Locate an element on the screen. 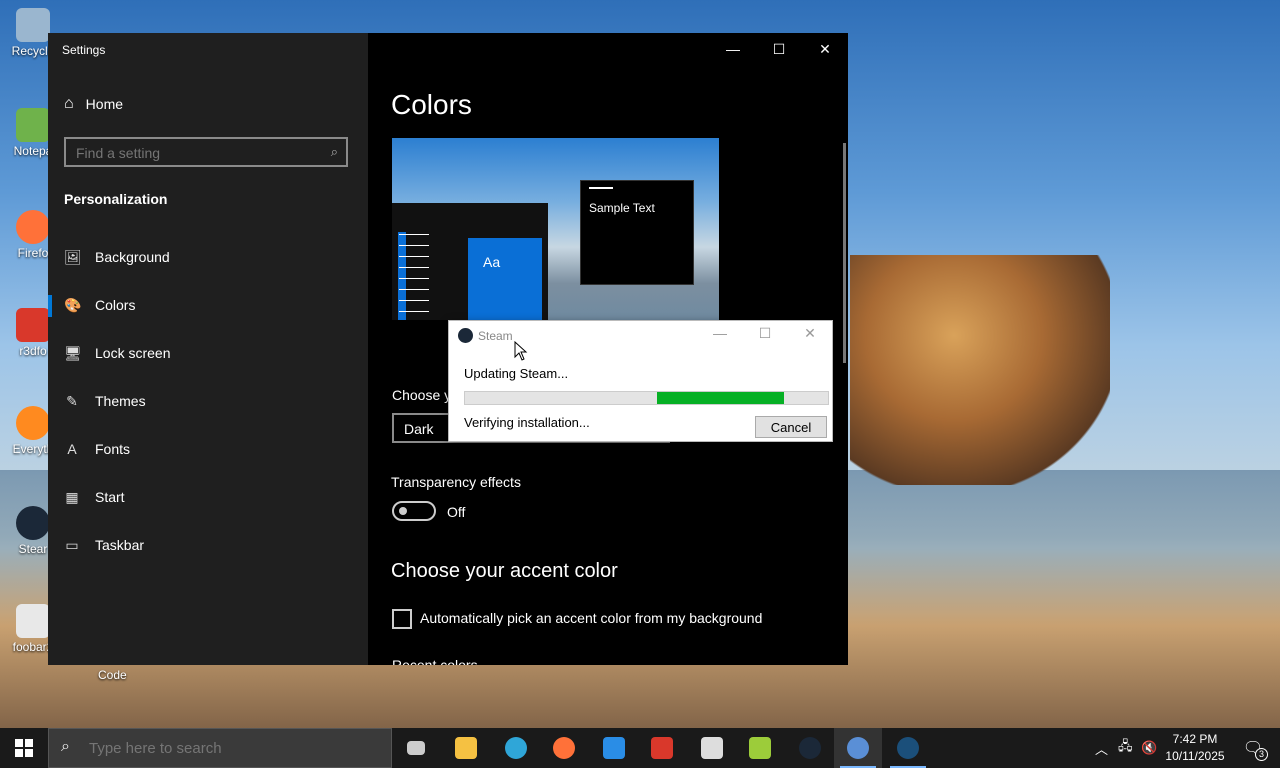  sidebar-item-lock-screen: 🖥 Lock screen is located at coordinates (208, 353).